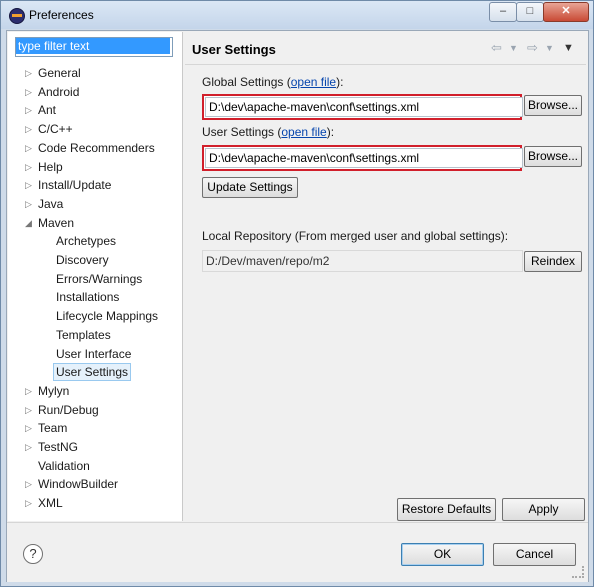  I want to click on tree-item-general: ▷ General, so click(53, 73).